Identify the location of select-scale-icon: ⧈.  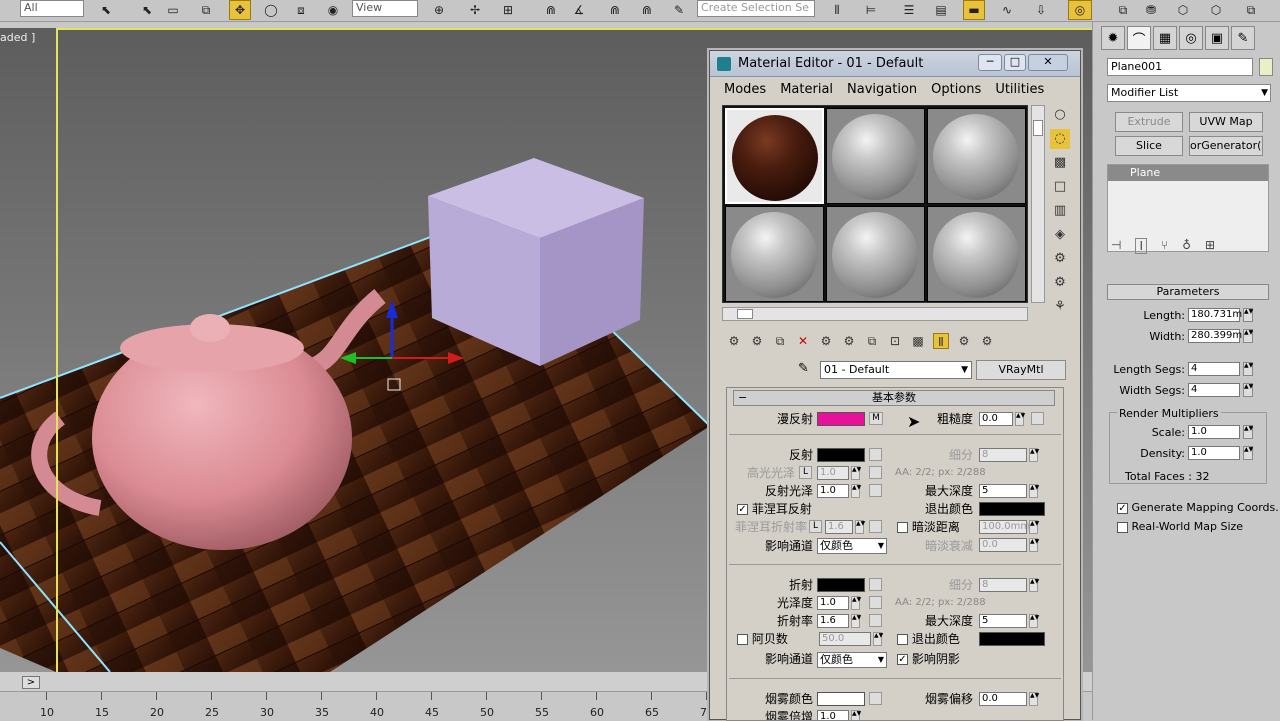
(301, 10).